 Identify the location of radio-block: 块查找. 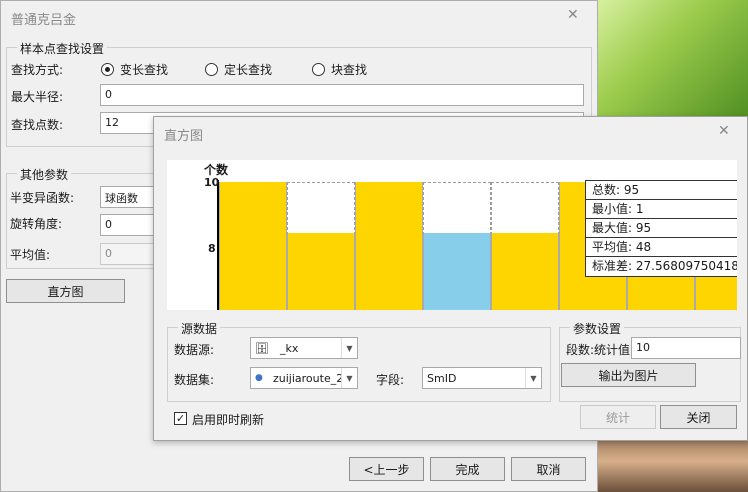
(339, 69).